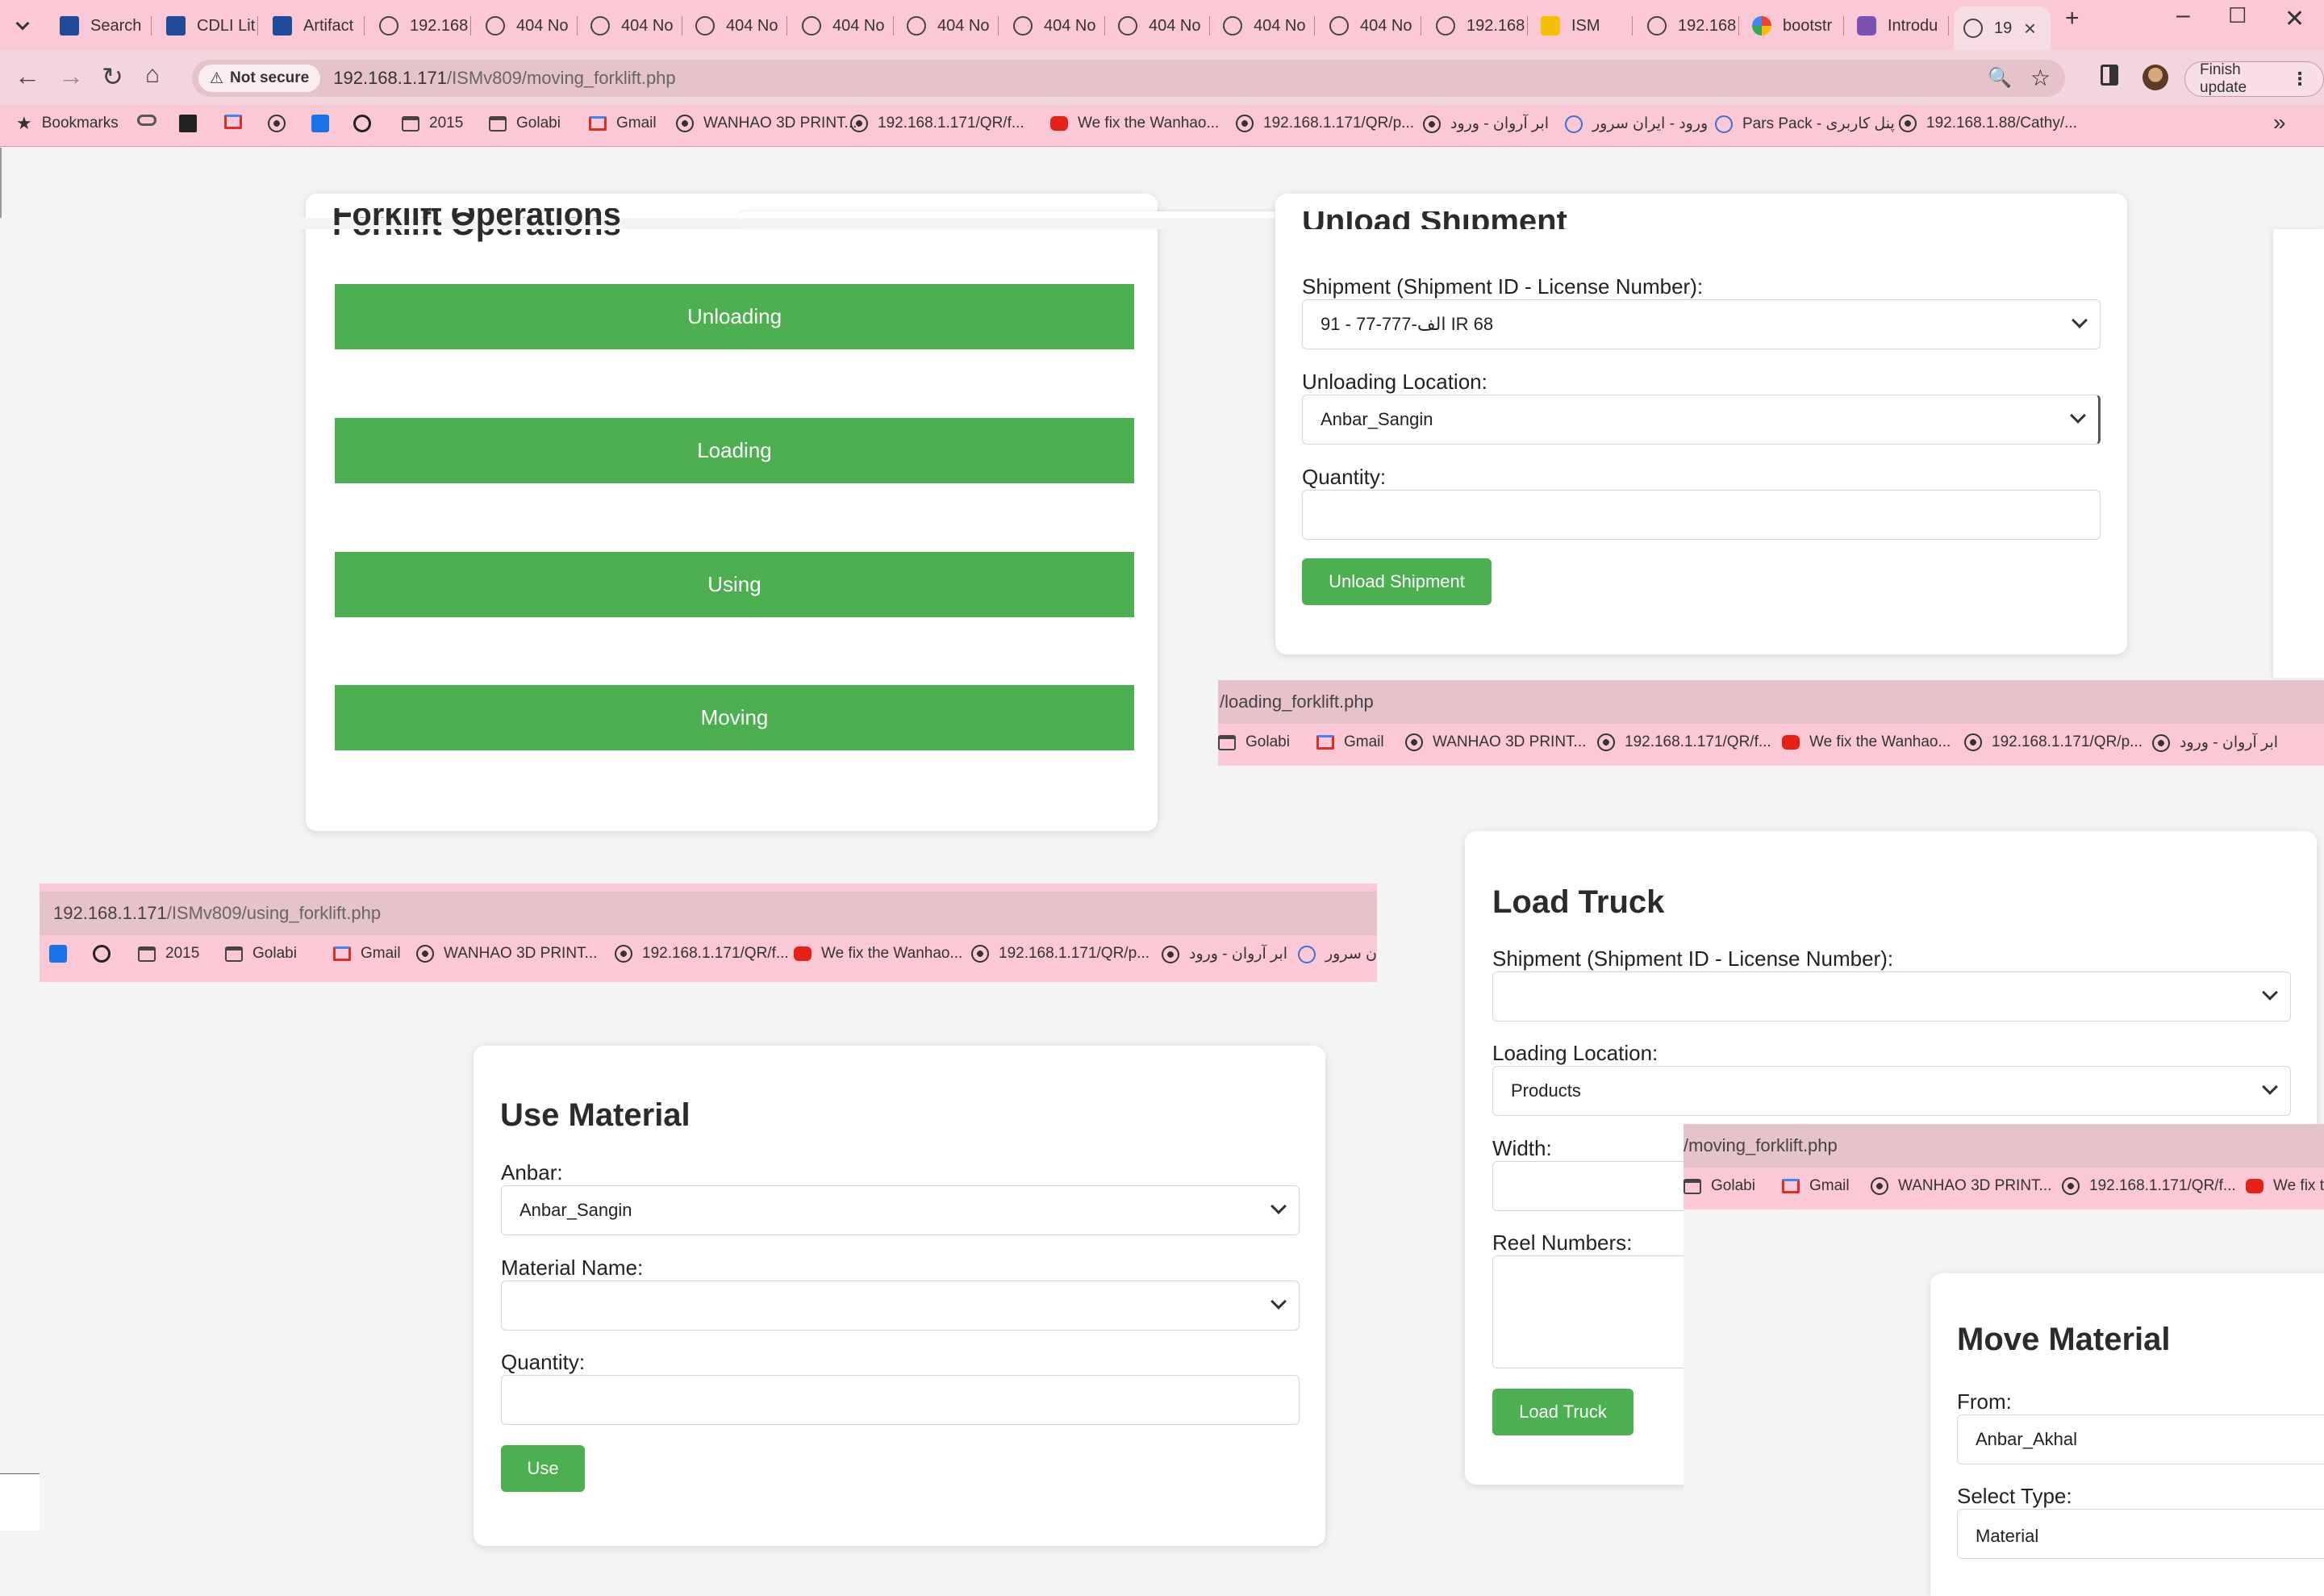 Image resolution: width=2324 pixels, height=1596 pixels. Describe the element at coordinates (2183, 16) in the screenshot. I see `minimize-button: –` at that location.